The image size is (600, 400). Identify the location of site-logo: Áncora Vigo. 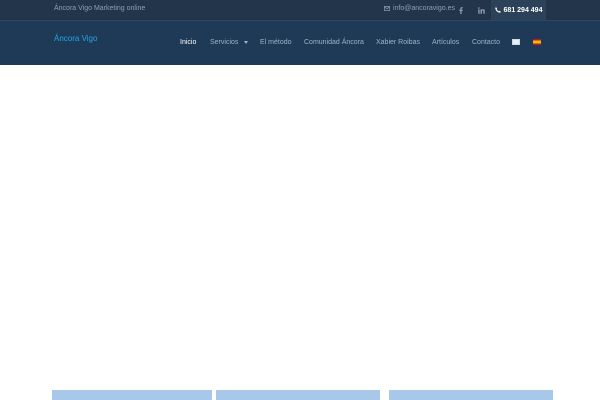
(75, 38).